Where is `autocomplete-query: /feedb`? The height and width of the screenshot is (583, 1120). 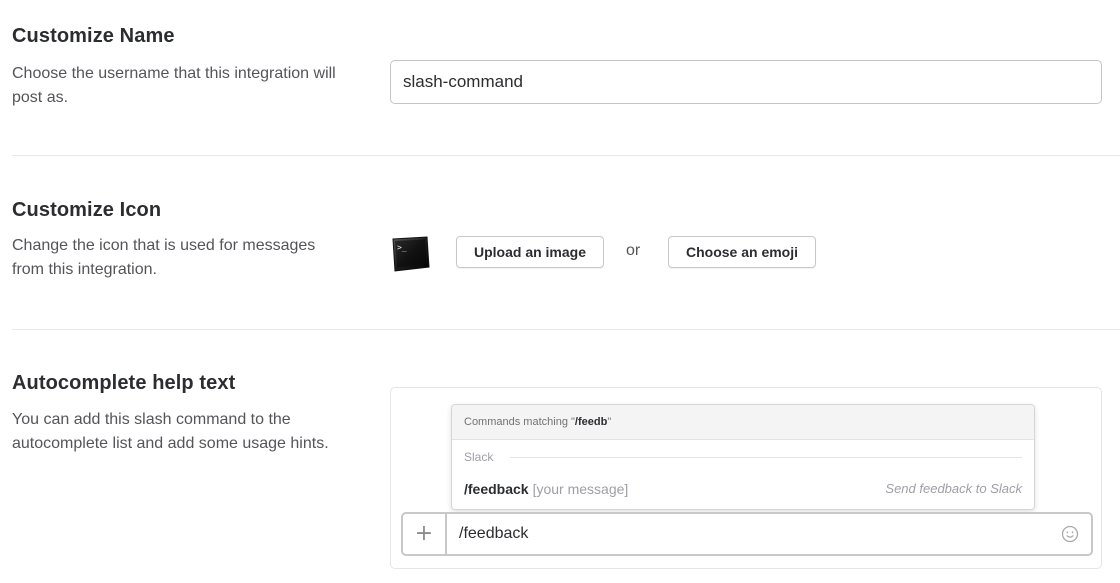 autocomplete-query: /feedb is located at coordinates (591, 422).